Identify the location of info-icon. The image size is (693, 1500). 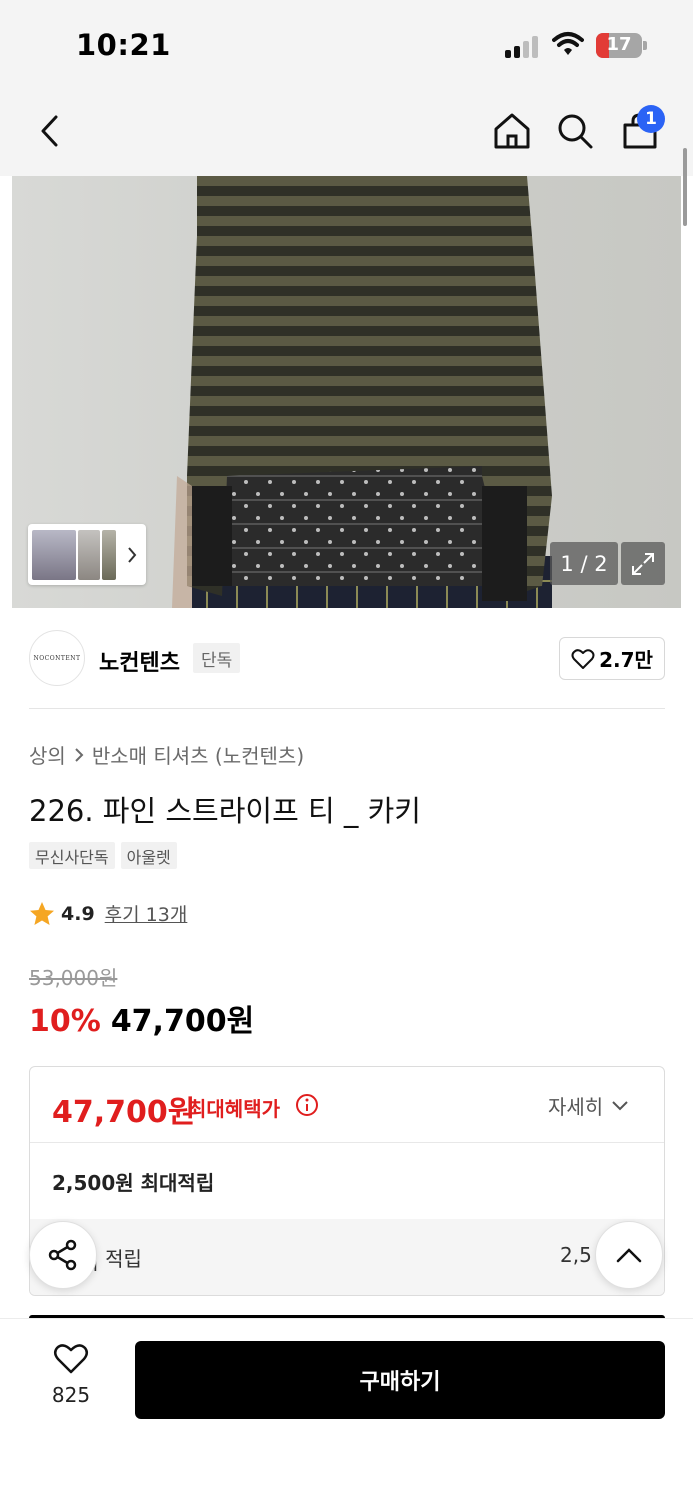
(307, 1105).